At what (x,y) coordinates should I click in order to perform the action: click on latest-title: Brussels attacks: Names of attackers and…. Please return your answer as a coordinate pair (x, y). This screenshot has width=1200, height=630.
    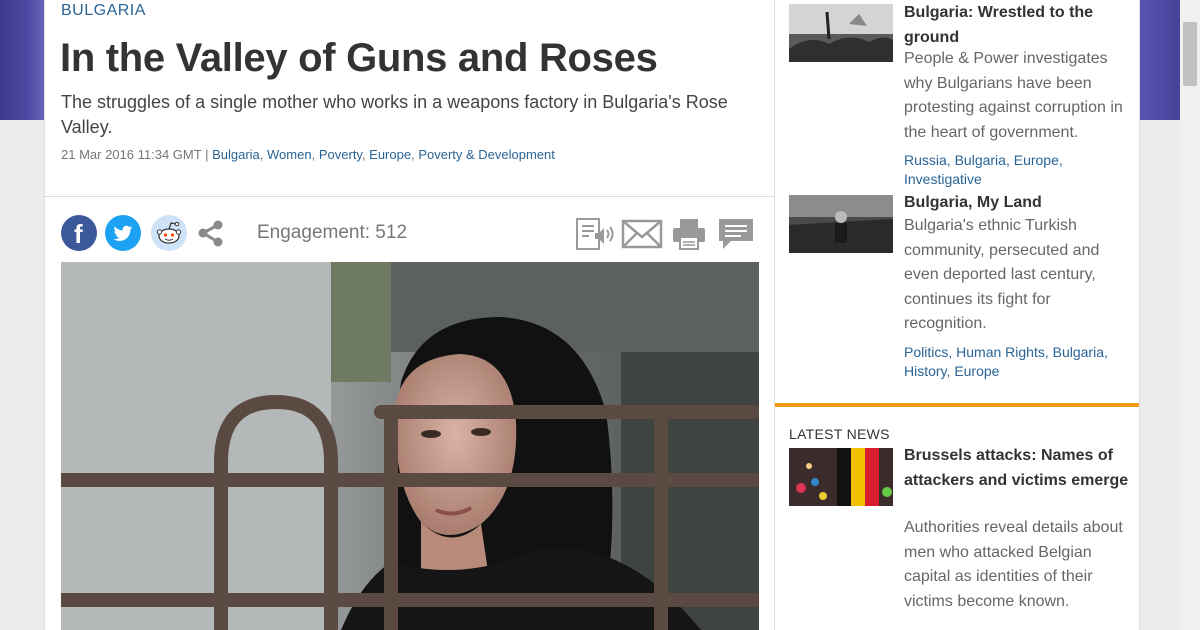
    Looking at the image, I should click on (1016, 468).